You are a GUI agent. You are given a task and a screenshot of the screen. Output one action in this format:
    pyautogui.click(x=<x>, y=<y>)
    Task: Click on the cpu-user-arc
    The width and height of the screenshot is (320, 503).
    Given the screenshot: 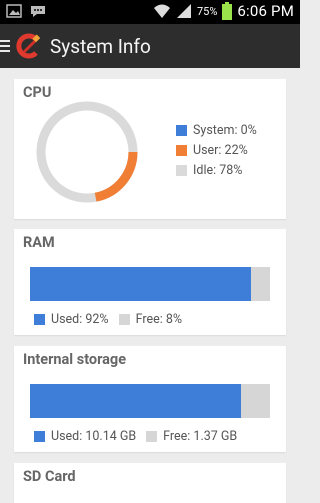 What is the action you would take?
    pyautogui.click(x=116, y=176)
    